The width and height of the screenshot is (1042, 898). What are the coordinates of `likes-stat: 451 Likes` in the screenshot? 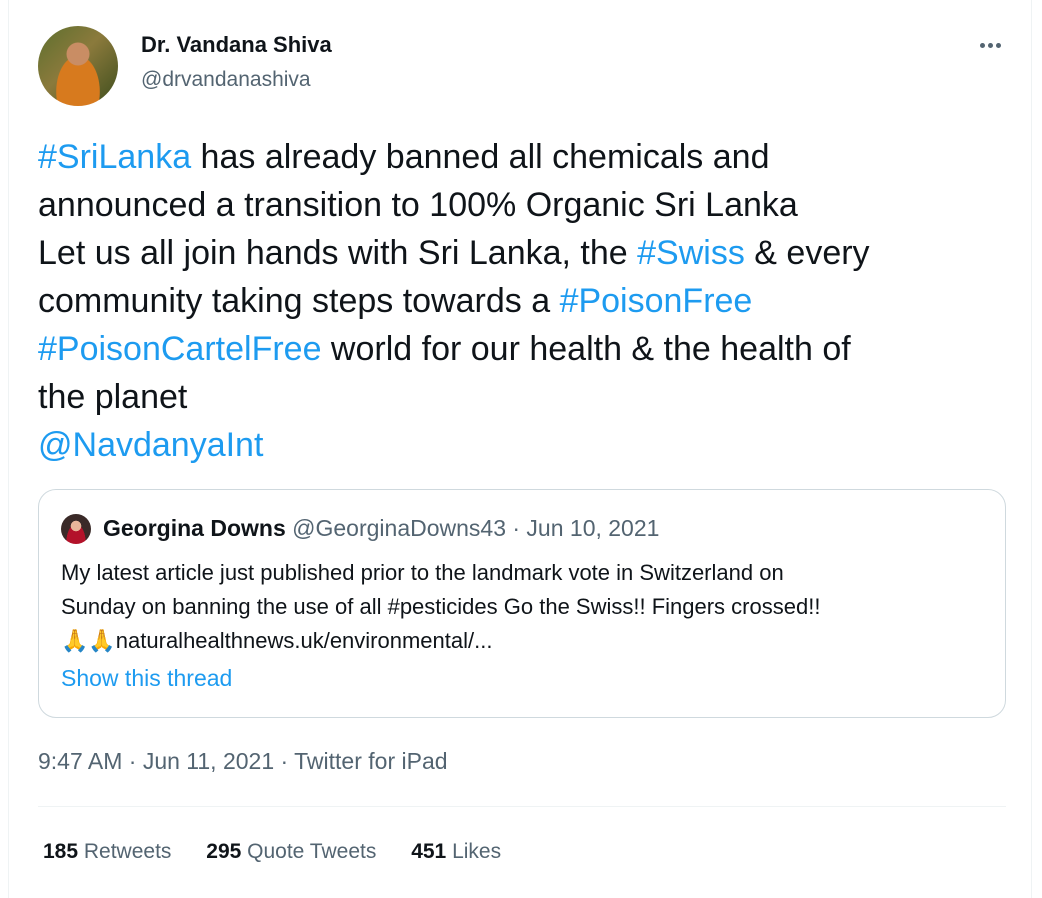 It's located at (456, 851).